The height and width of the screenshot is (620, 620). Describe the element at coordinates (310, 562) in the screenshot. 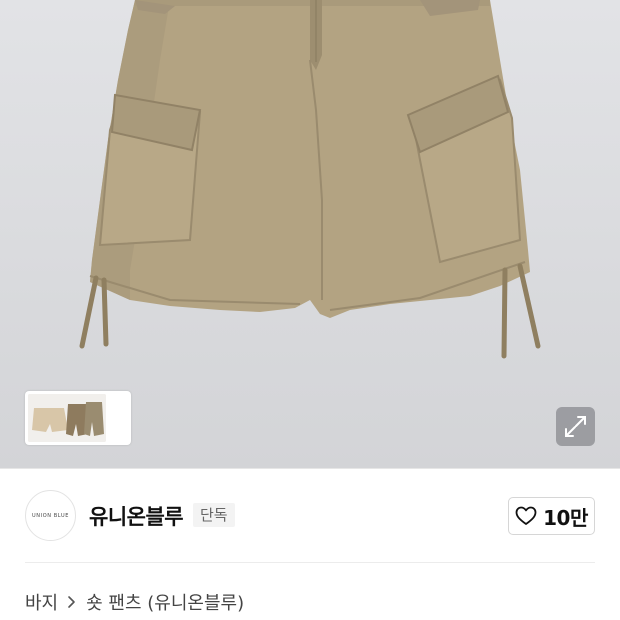

I see `content-divider` at that location.